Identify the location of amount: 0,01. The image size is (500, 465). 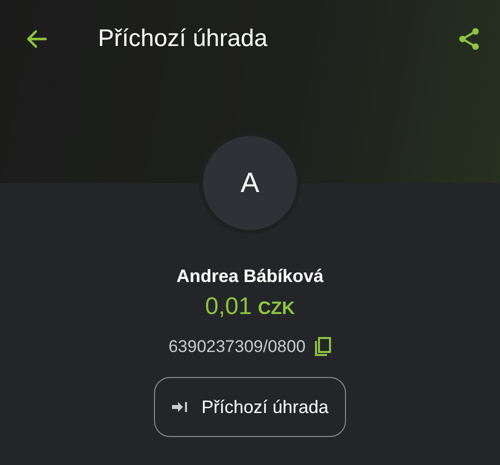
(228, 307).